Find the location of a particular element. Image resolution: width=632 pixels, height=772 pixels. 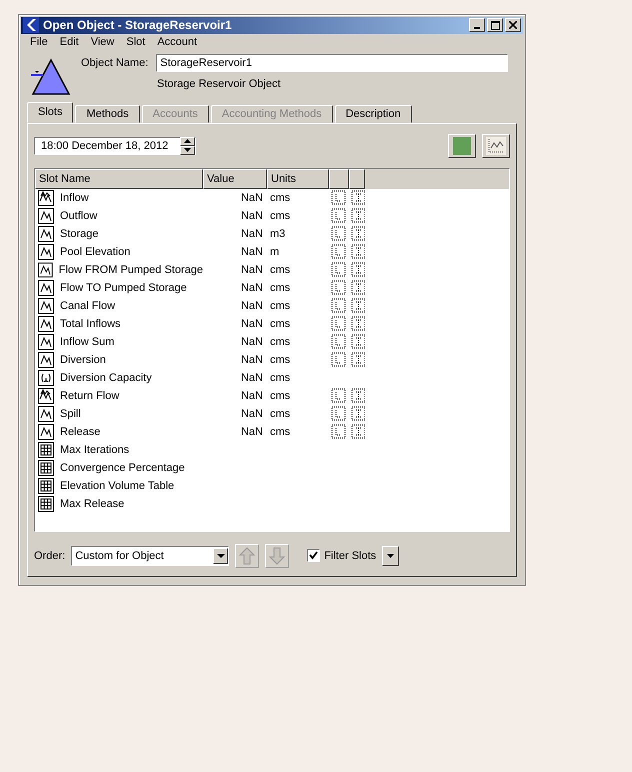

slot-name: Flow TO Pumped Storage is located at coordinates (123, 288).